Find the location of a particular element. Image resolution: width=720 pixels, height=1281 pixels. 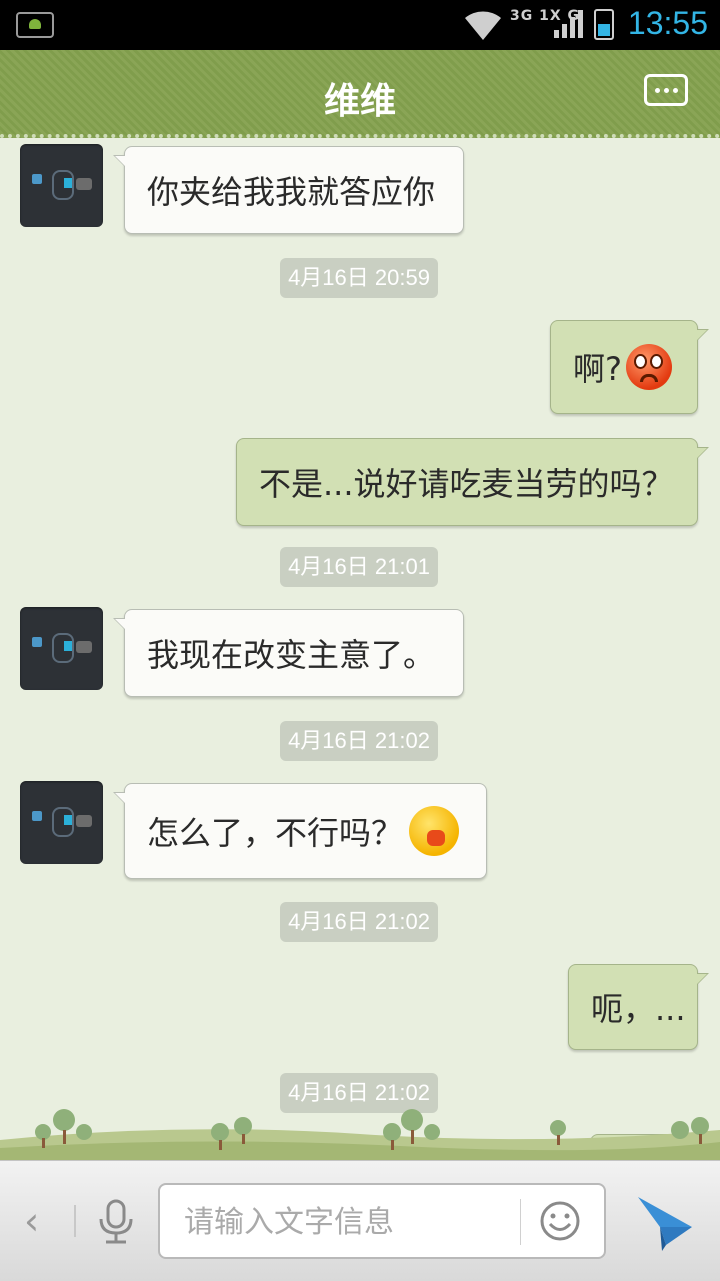

status-bar: 3G 1X G 13:55 is located at coordinates (360, 25).